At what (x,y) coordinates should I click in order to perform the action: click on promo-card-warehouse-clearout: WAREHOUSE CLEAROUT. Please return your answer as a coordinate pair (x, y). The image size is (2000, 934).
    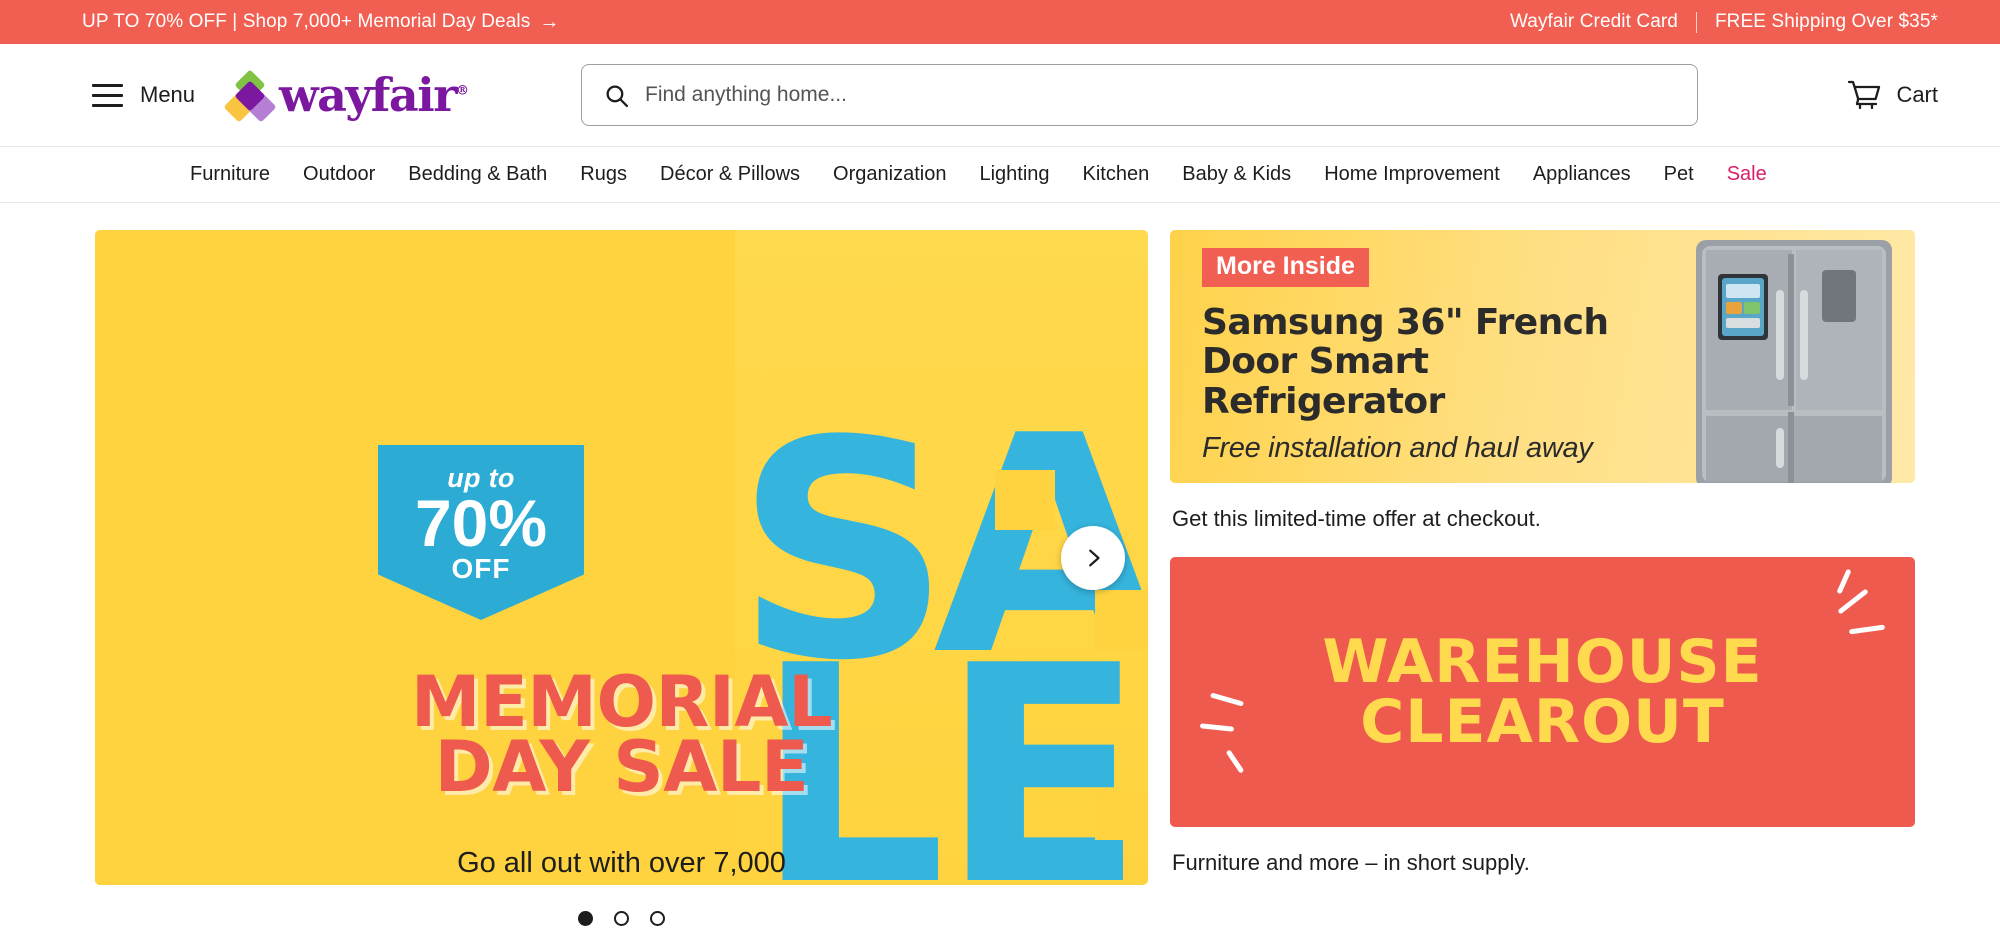
    Looking at the image, I should click on (1542, 692).